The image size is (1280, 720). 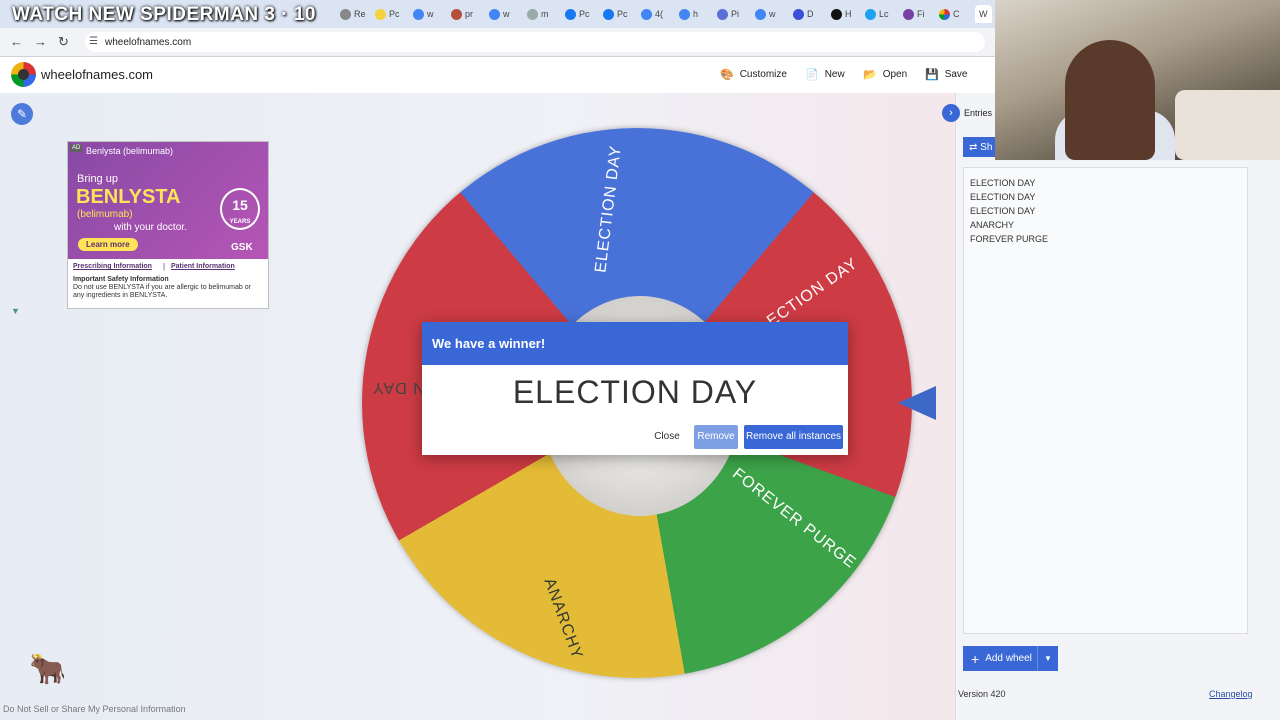 I want to click on browser-tab: Pi, so click(x=728, y=14).